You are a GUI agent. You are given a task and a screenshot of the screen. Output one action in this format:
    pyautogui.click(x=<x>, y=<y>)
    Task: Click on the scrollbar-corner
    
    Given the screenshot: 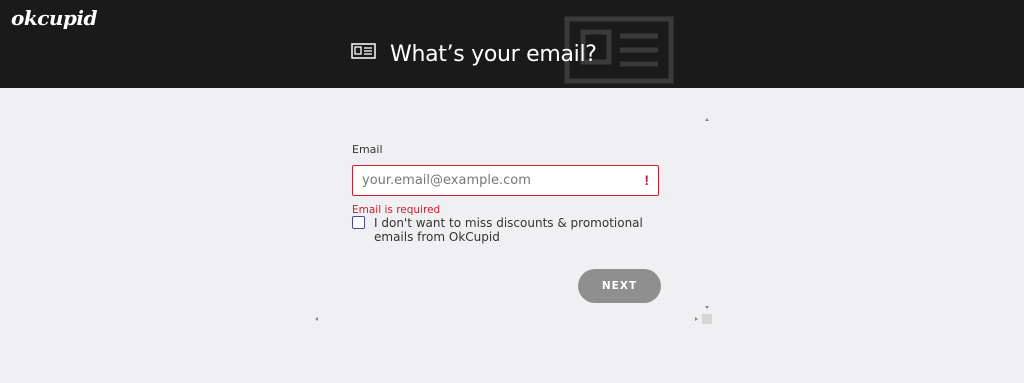 What is the action you would take?
    pyautogui.click(x=707, y=319)
    